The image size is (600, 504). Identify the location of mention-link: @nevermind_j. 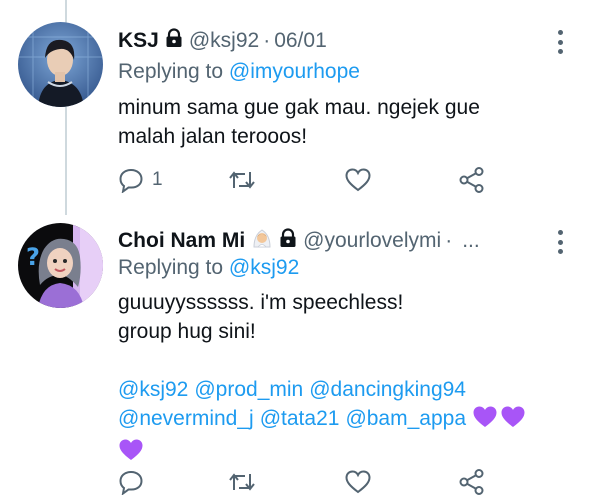
(186, 418).